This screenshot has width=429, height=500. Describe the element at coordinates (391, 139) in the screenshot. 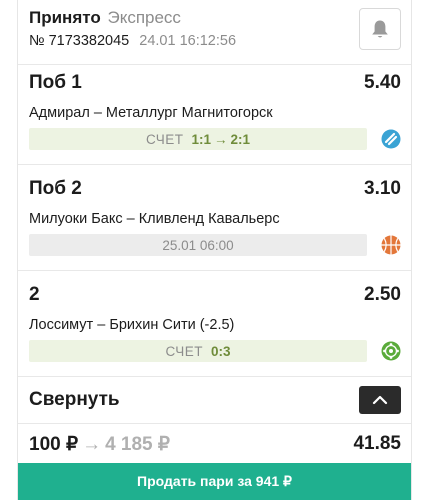

I see `hockey-puck-icon` at that location.